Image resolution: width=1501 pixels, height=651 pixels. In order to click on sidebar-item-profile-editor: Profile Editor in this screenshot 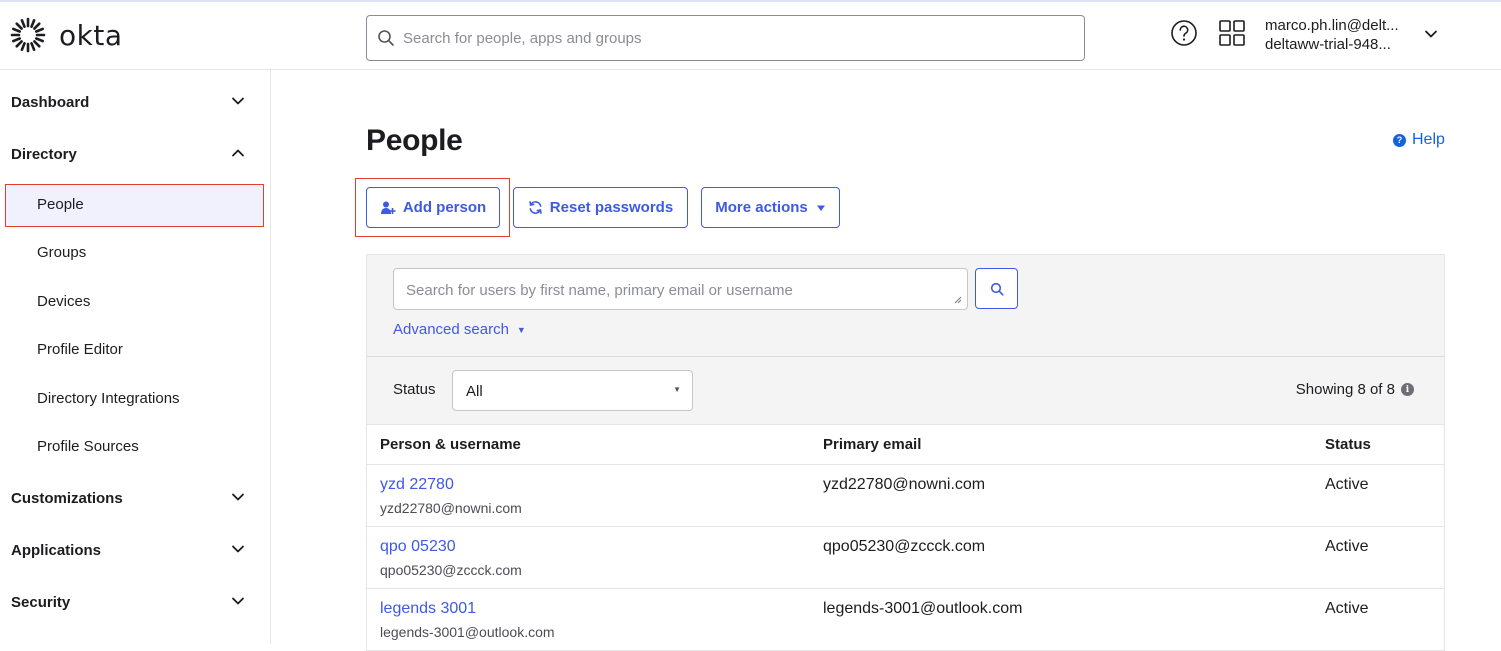, I will do `click(135, 350)`.